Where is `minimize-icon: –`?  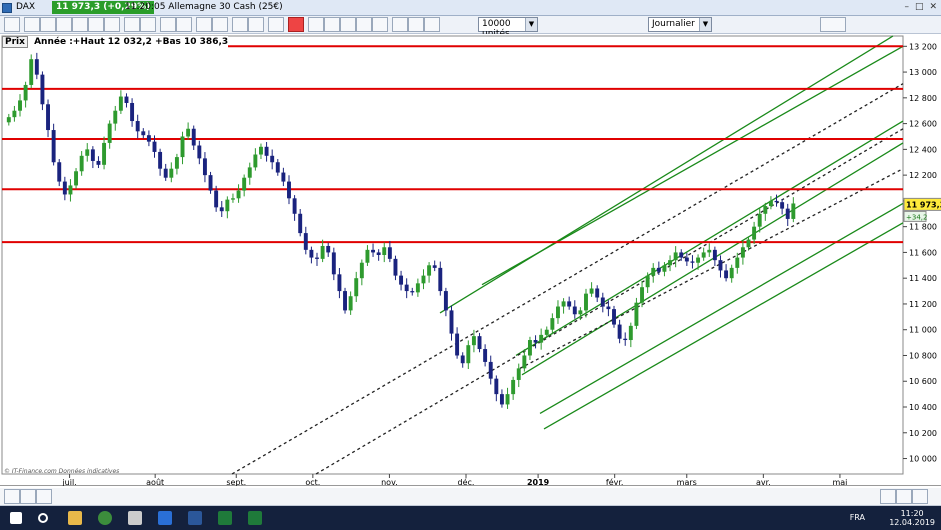 minimize-icon: – is located at coordinates (906, 7).